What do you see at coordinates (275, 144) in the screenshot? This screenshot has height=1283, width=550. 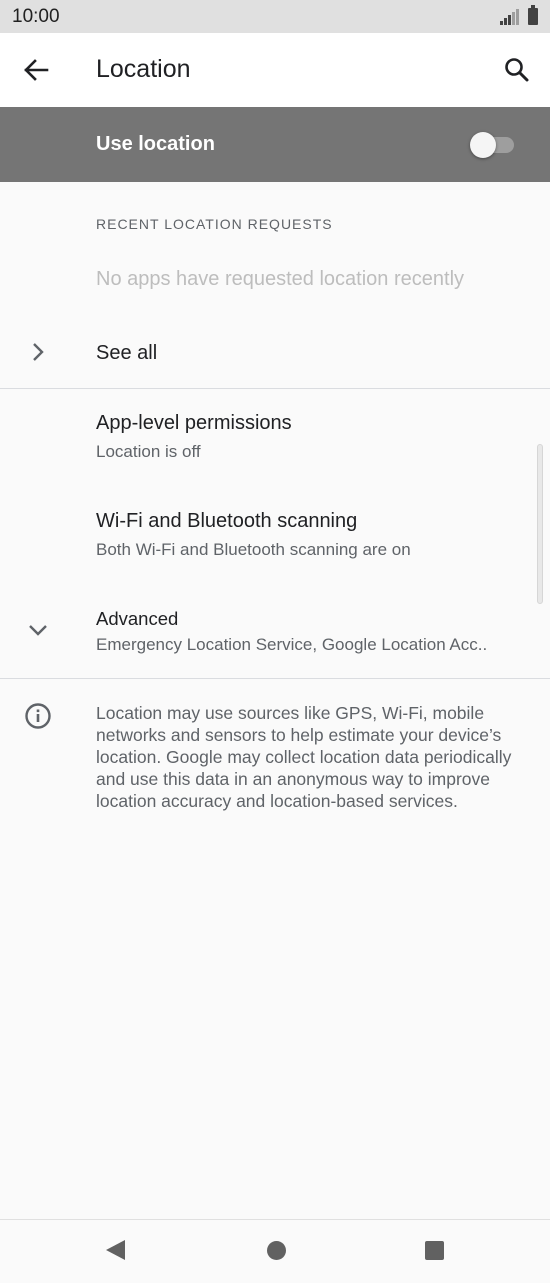 I see `use-location-toggle-row: Use location` at bounding box center [275, 144].